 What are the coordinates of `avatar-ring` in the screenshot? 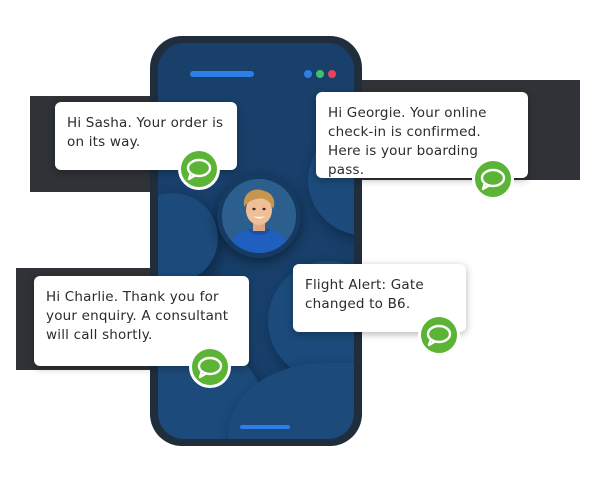 It's located at (259, 216).